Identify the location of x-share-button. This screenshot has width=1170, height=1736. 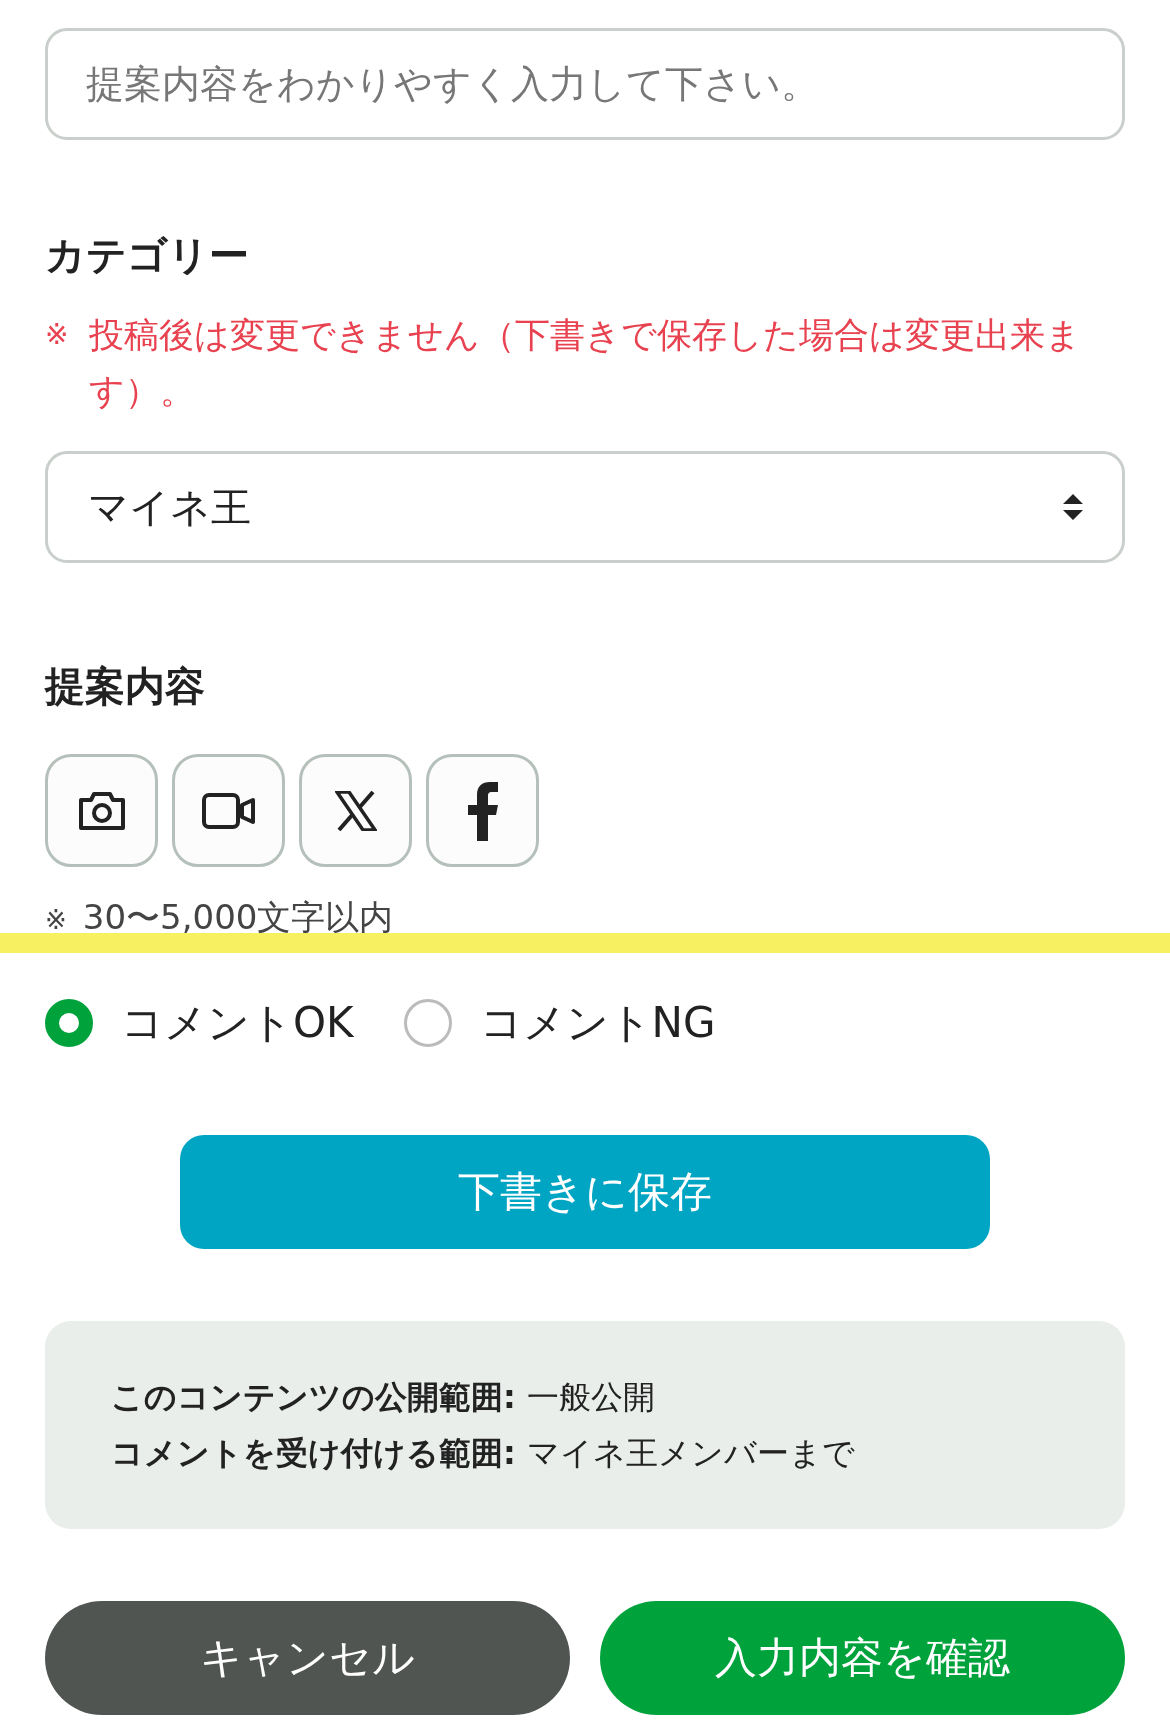
(355, 810).